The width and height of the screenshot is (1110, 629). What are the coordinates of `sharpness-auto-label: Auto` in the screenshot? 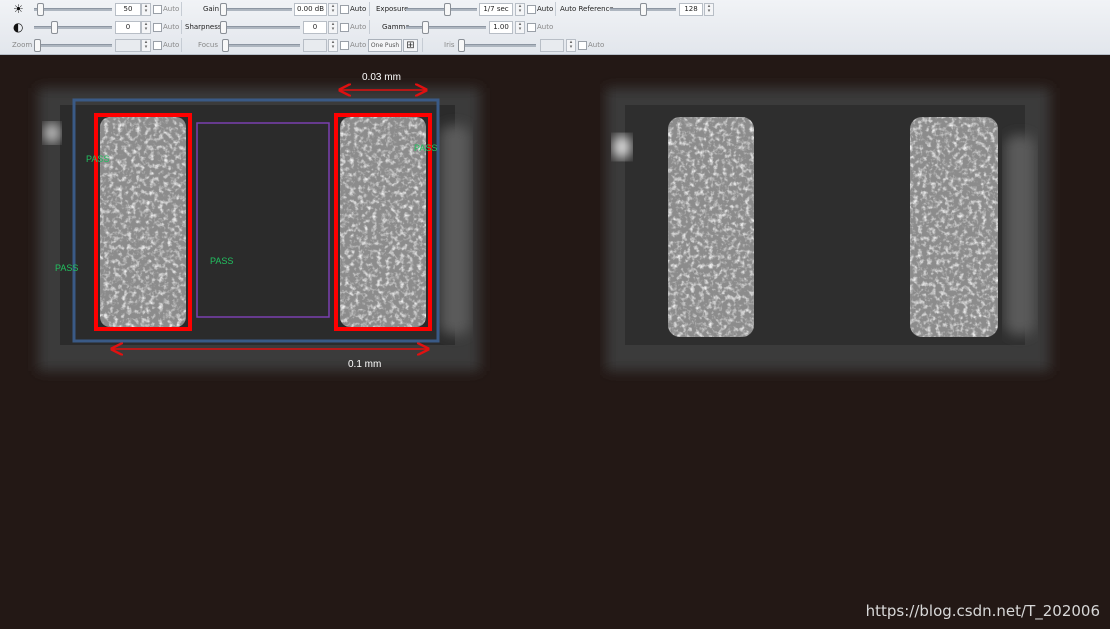 It's located at (358, 27).